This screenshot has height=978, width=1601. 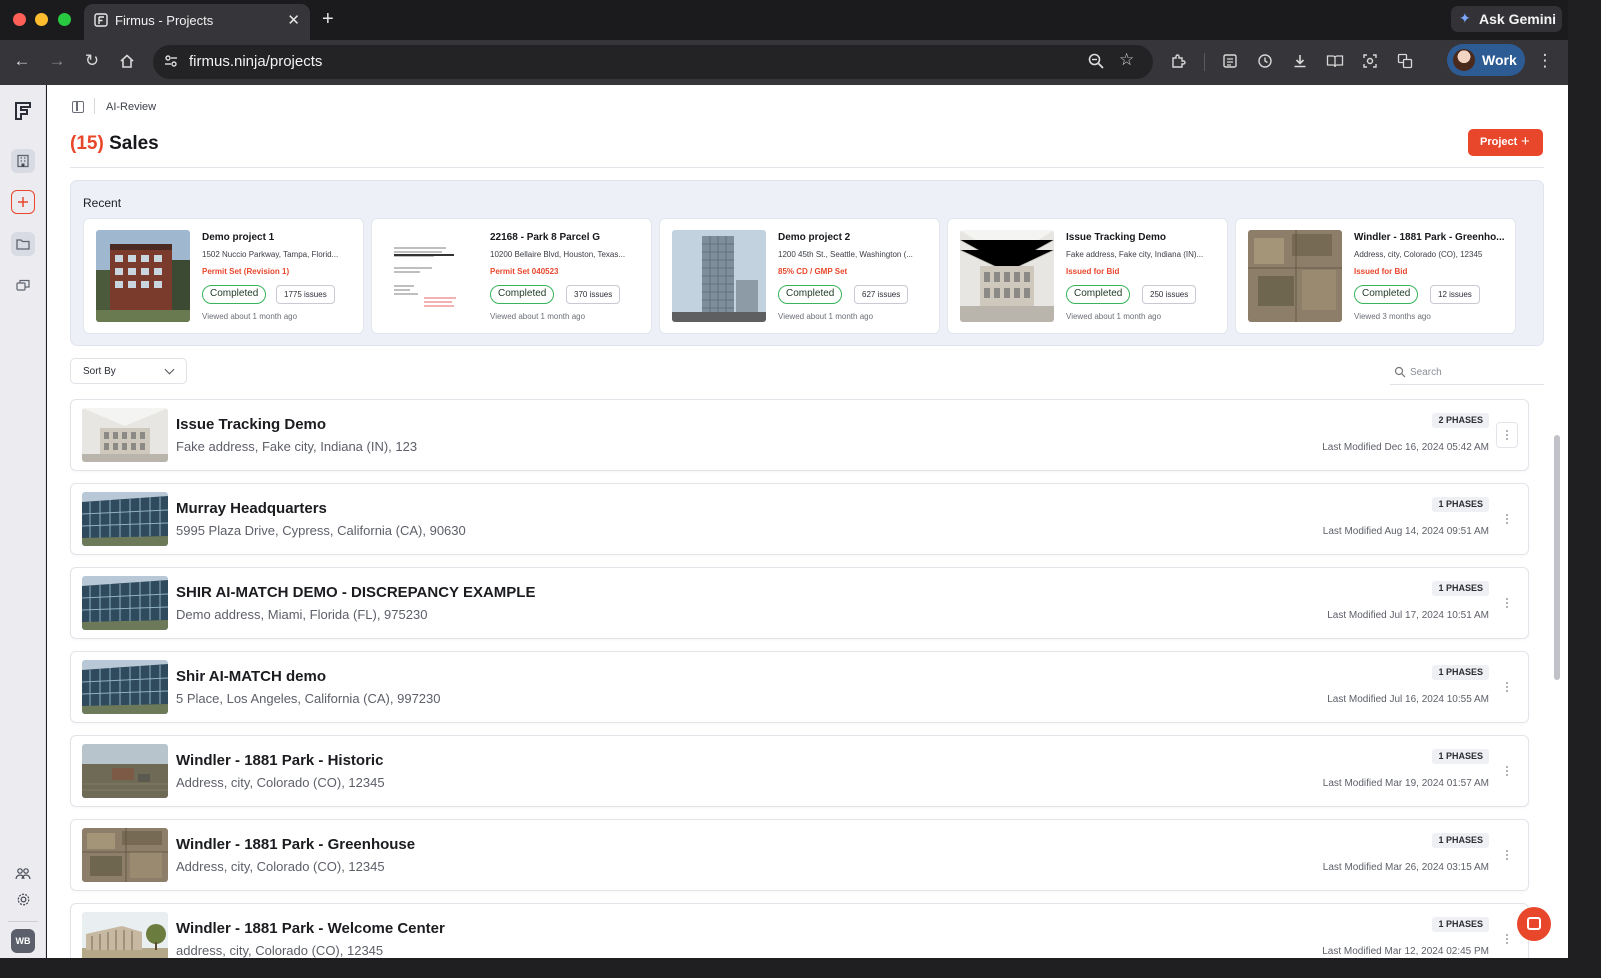 I want to click on reading-mode-icon, so click(x=1335, y=61).